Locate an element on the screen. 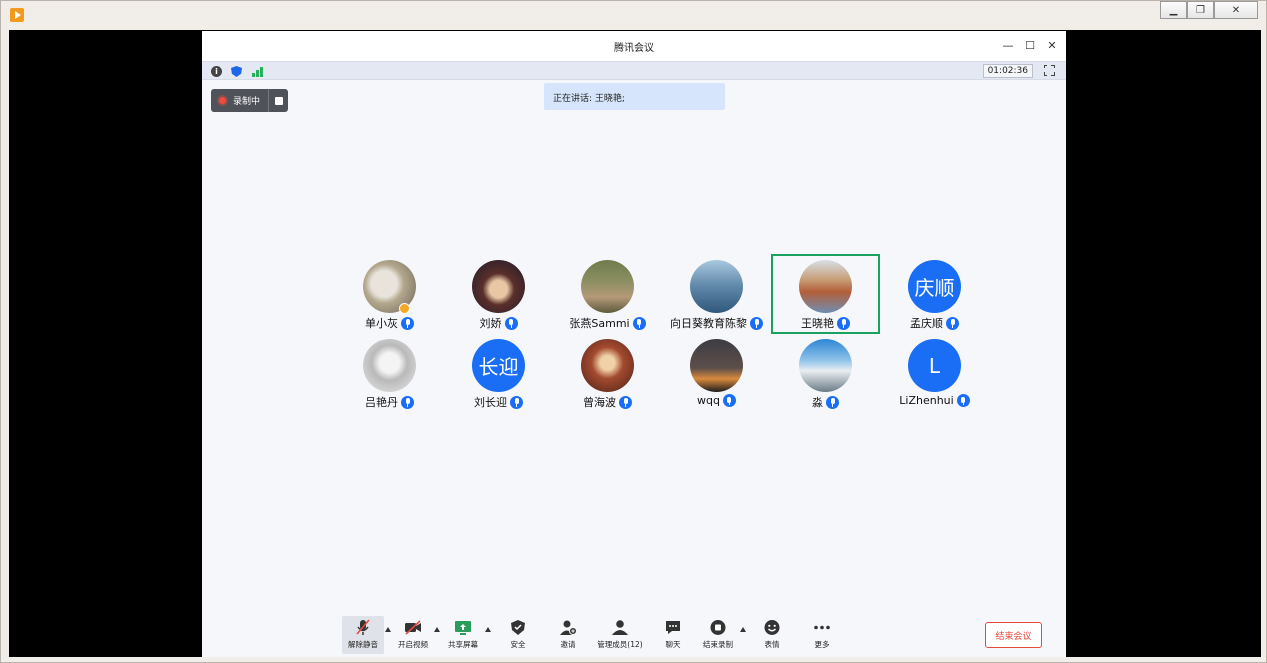 This screenshot has height=663, width=1267. participant-tile: 张燕Sammi is located at coordinates (607, 298).